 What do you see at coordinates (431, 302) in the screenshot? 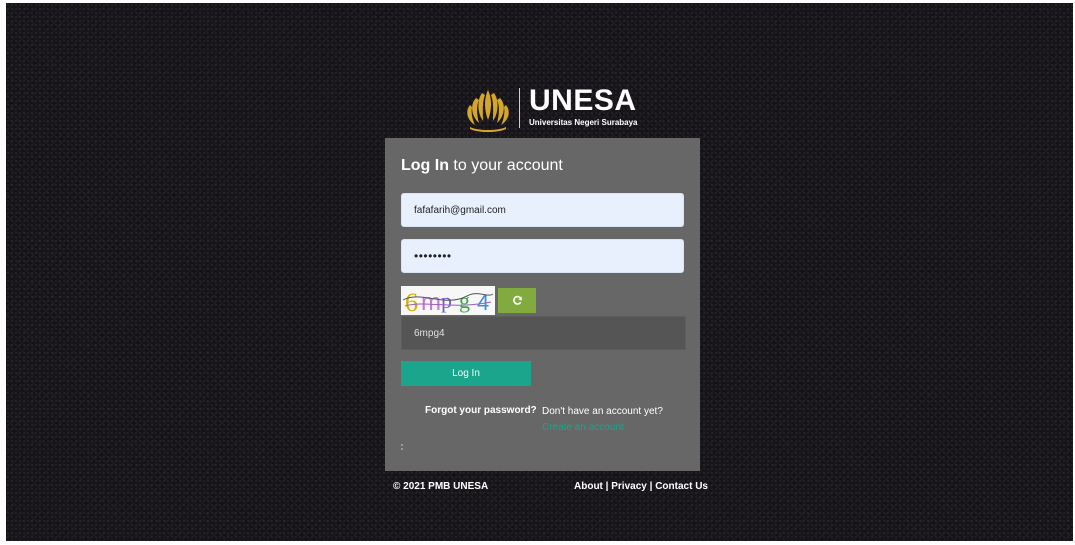
I see `captcha-char-2: m` at bounding box center [431, 302].